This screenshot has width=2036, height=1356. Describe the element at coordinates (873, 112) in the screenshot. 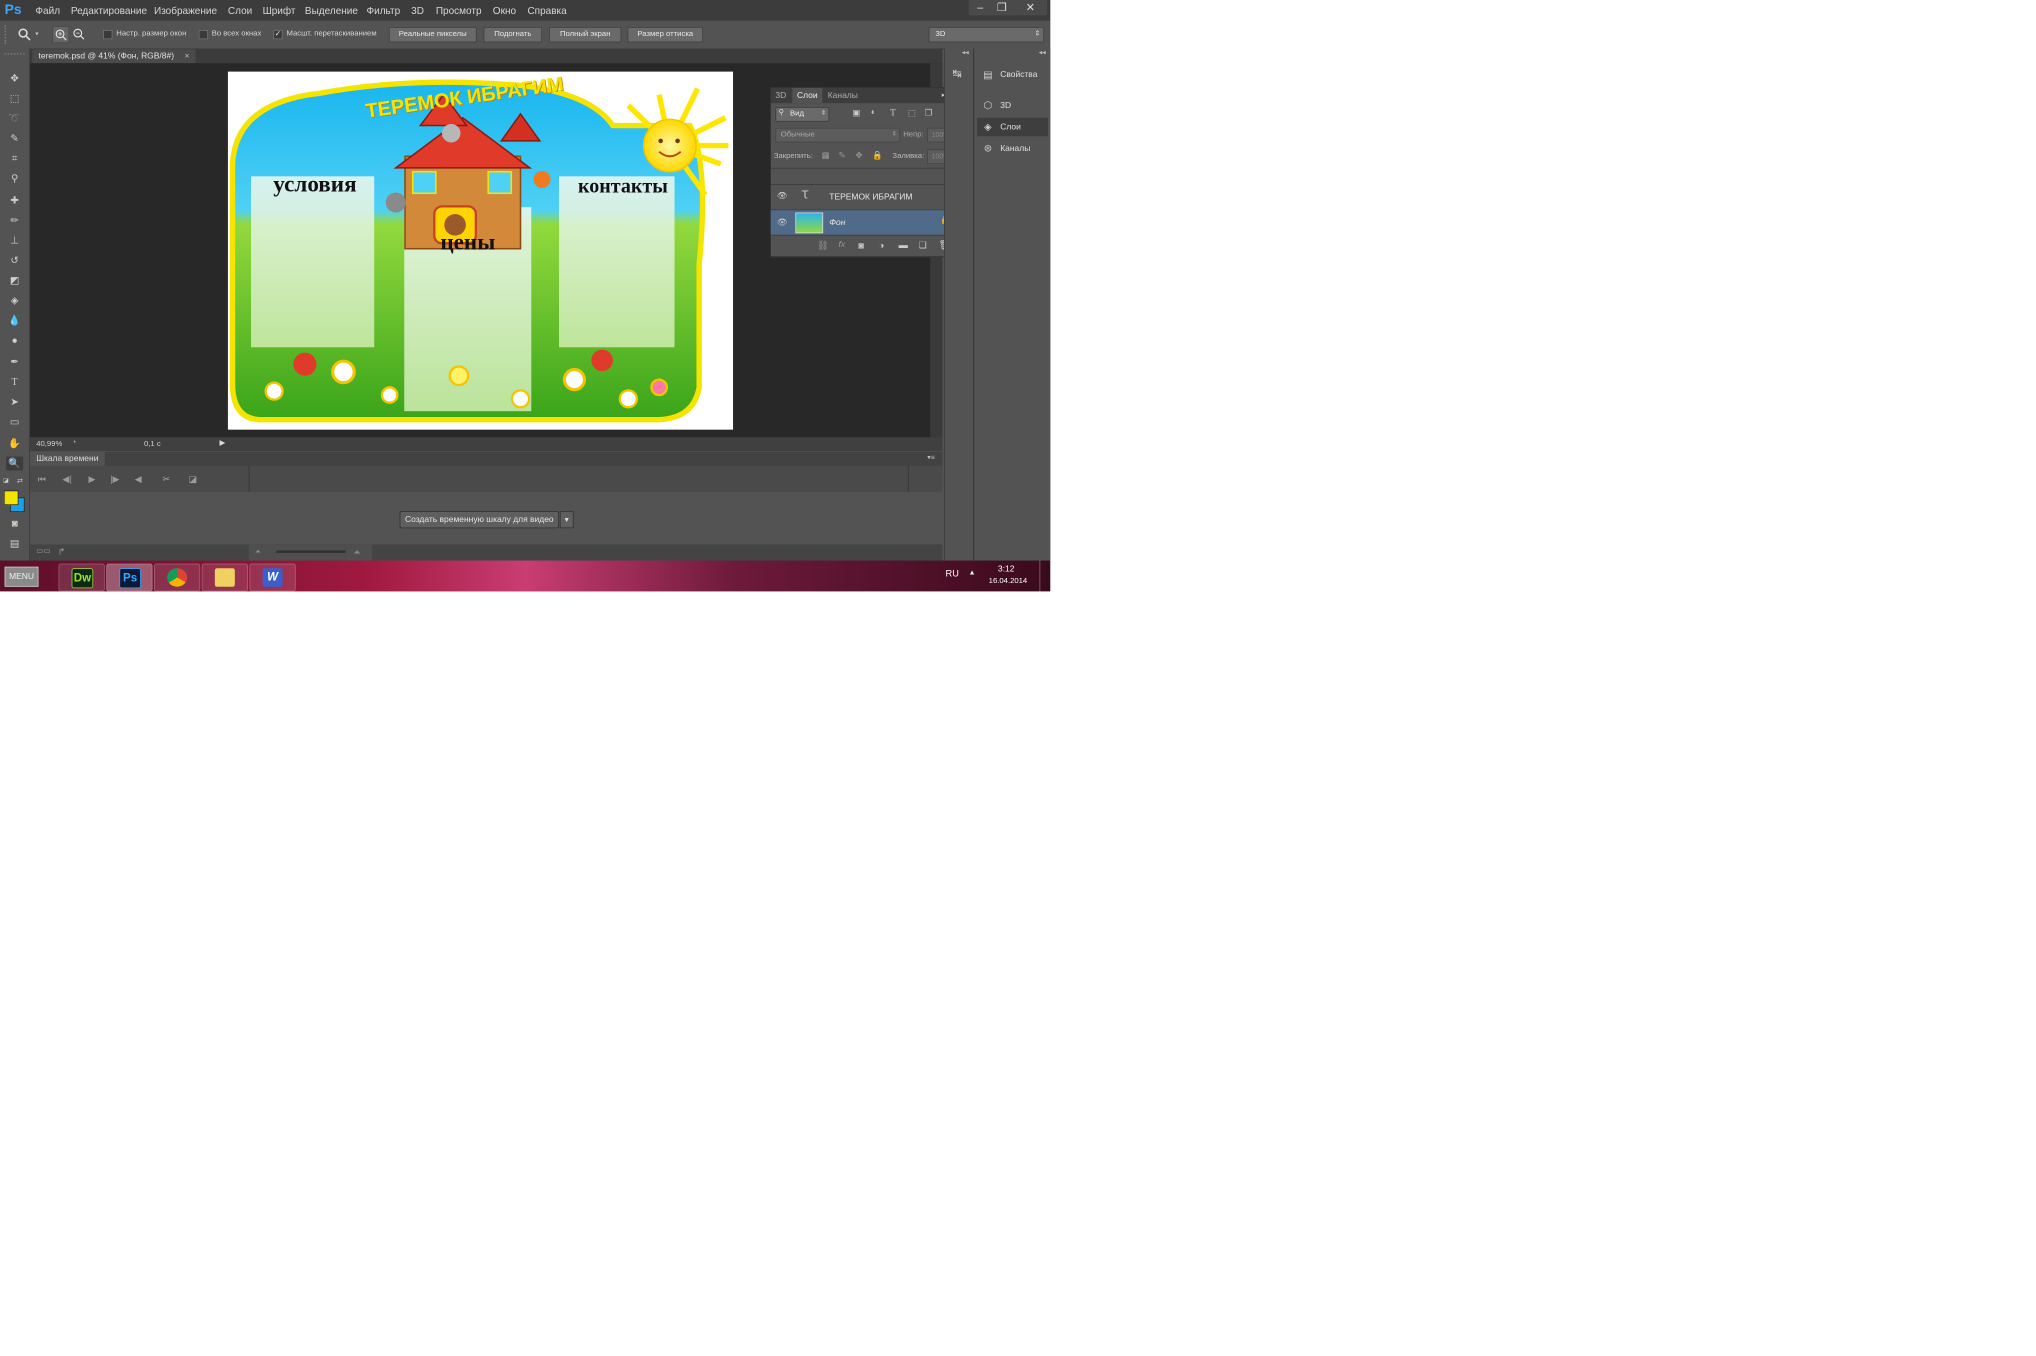

I see `filter-adjustment-icon: ◐` at that location.